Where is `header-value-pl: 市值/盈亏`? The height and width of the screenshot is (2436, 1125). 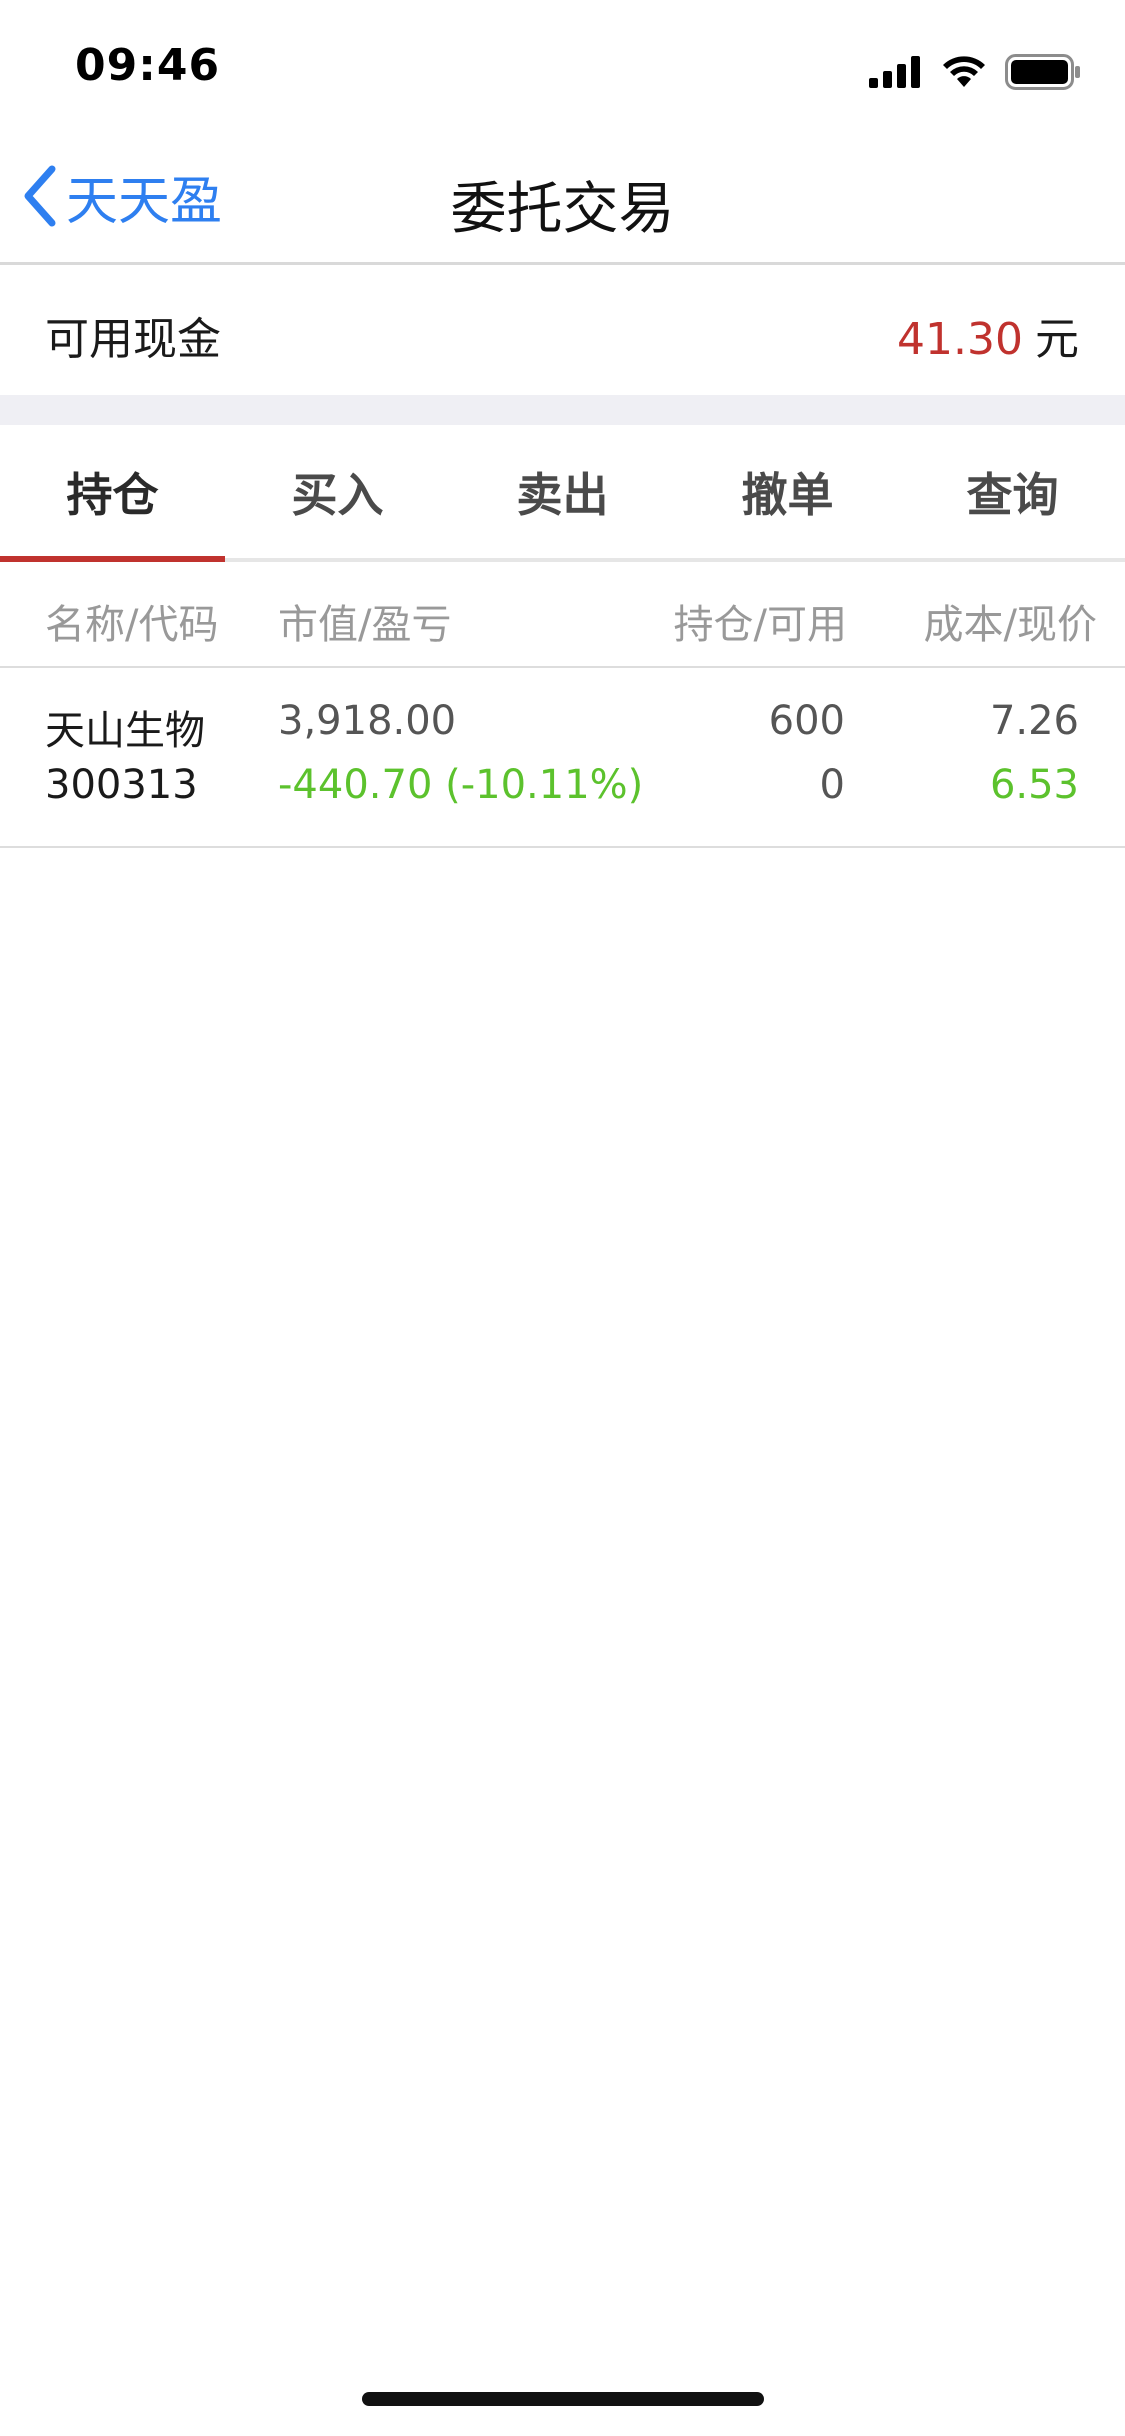 header-value-pl: 市值/盈亏 is located at coordinates (365, 625).